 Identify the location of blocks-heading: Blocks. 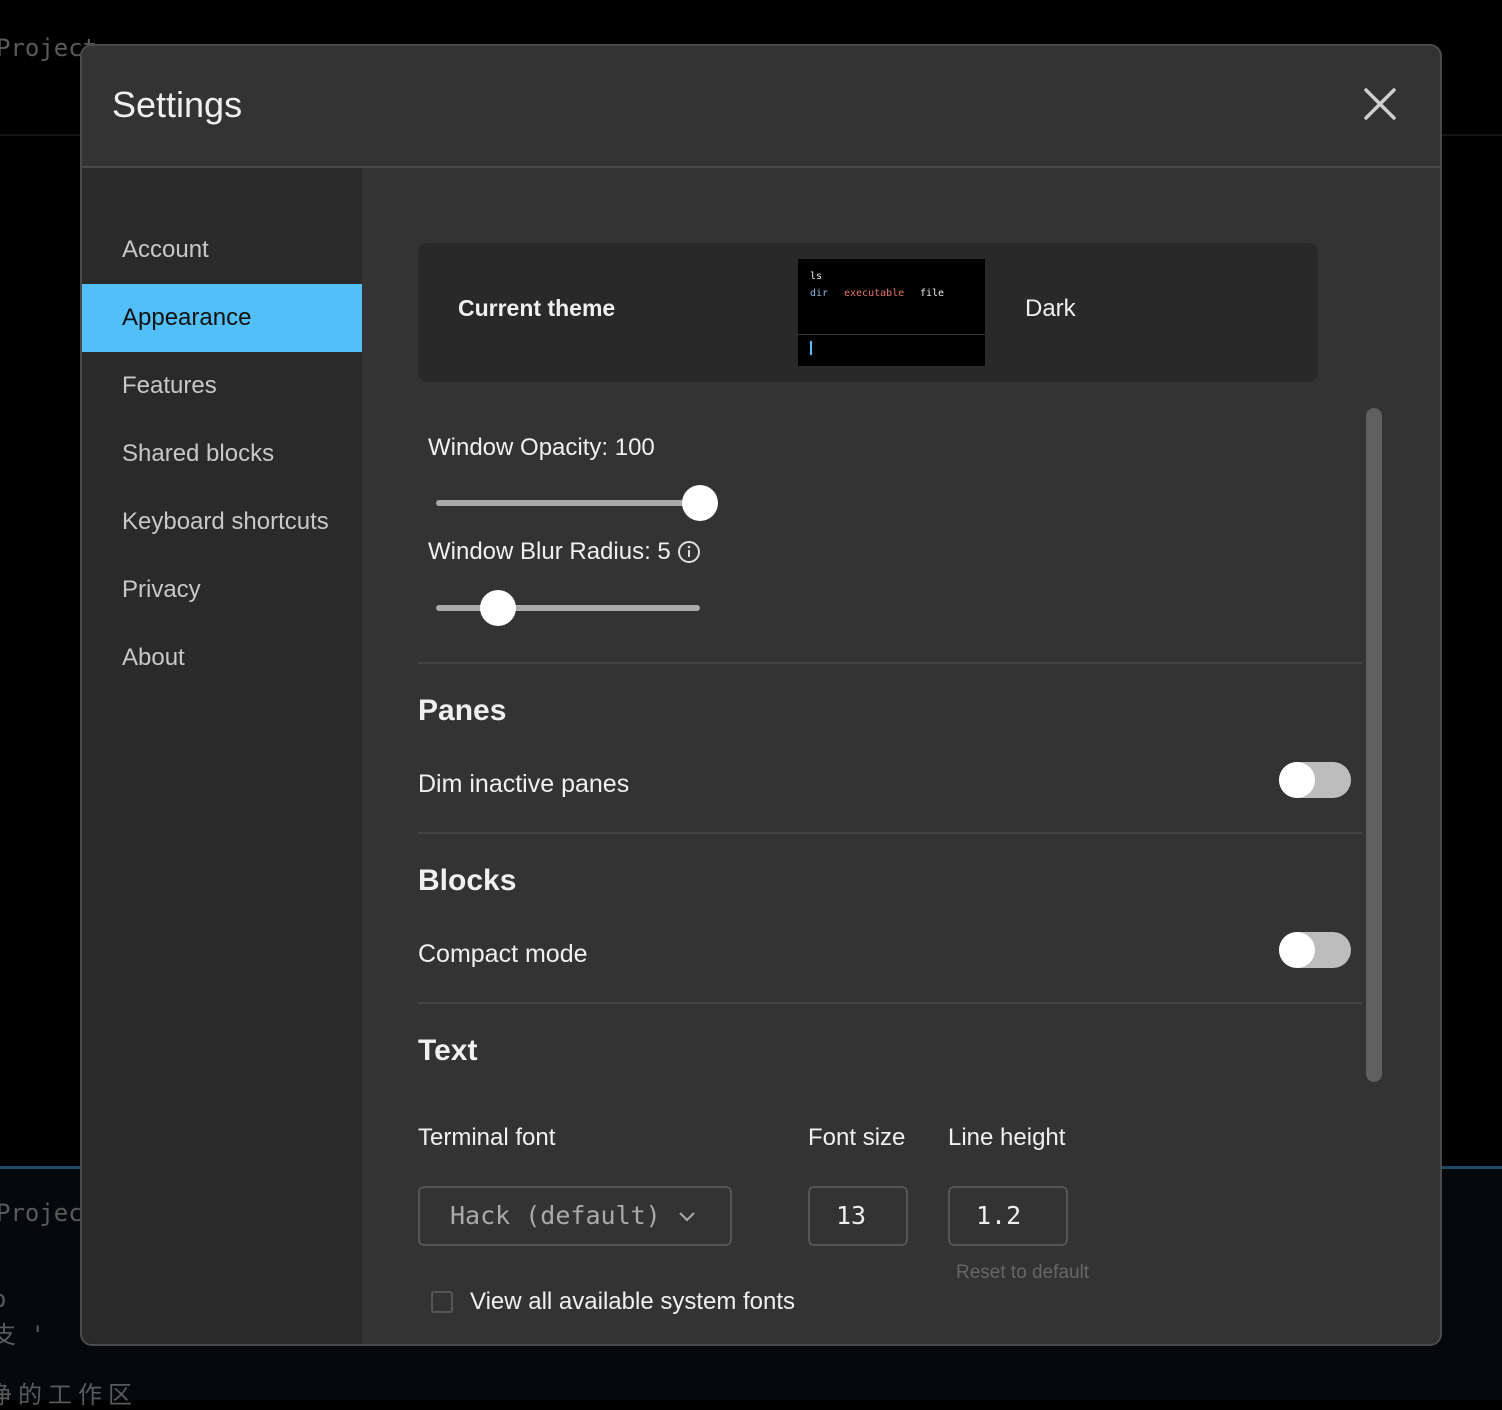
(467, 880).